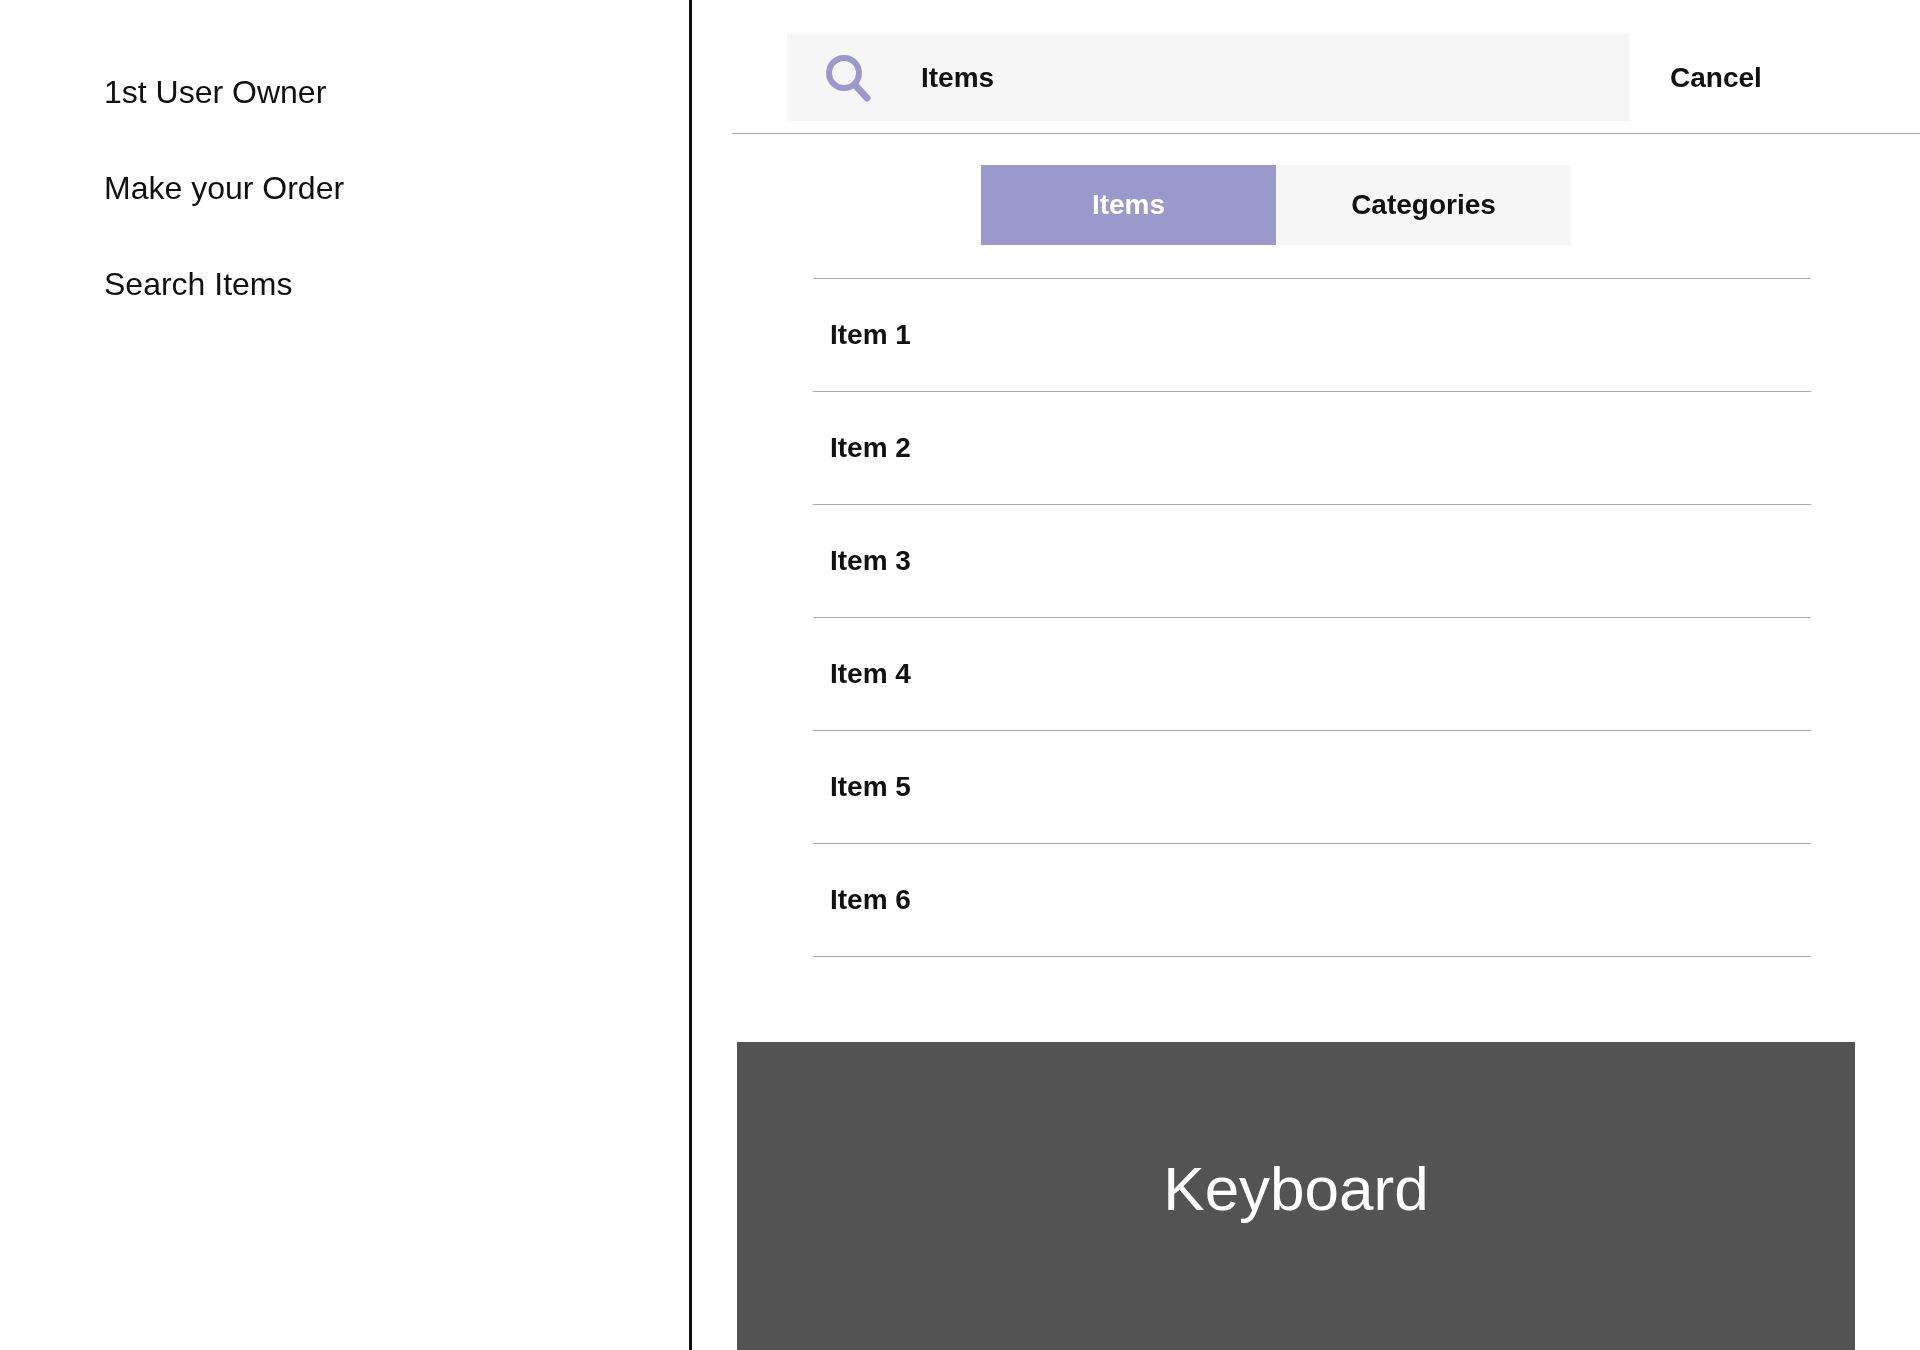  Describe the element at coordinates (870, 900) in the screenshot. I see `list-item: Item 6` at that location.